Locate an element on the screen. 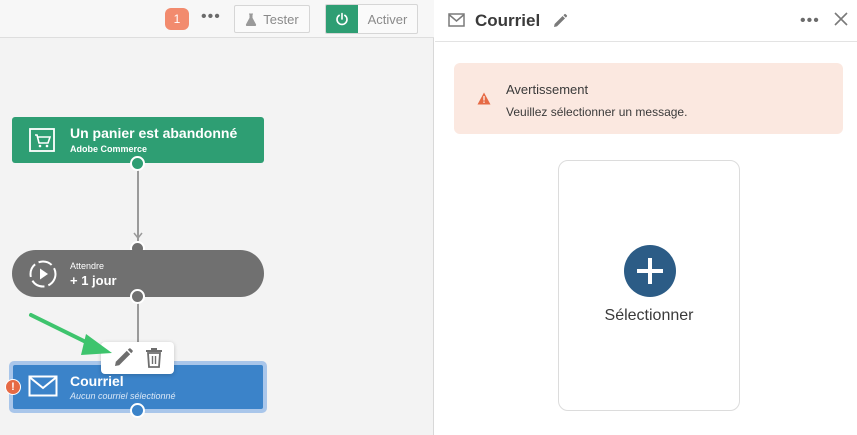  panel-more-button: ••• is located at coordinates (810, 21).